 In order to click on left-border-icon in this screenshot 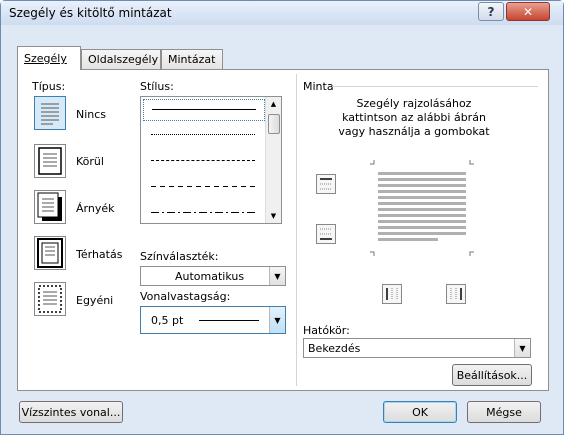, I will do `click(392, 294)`.